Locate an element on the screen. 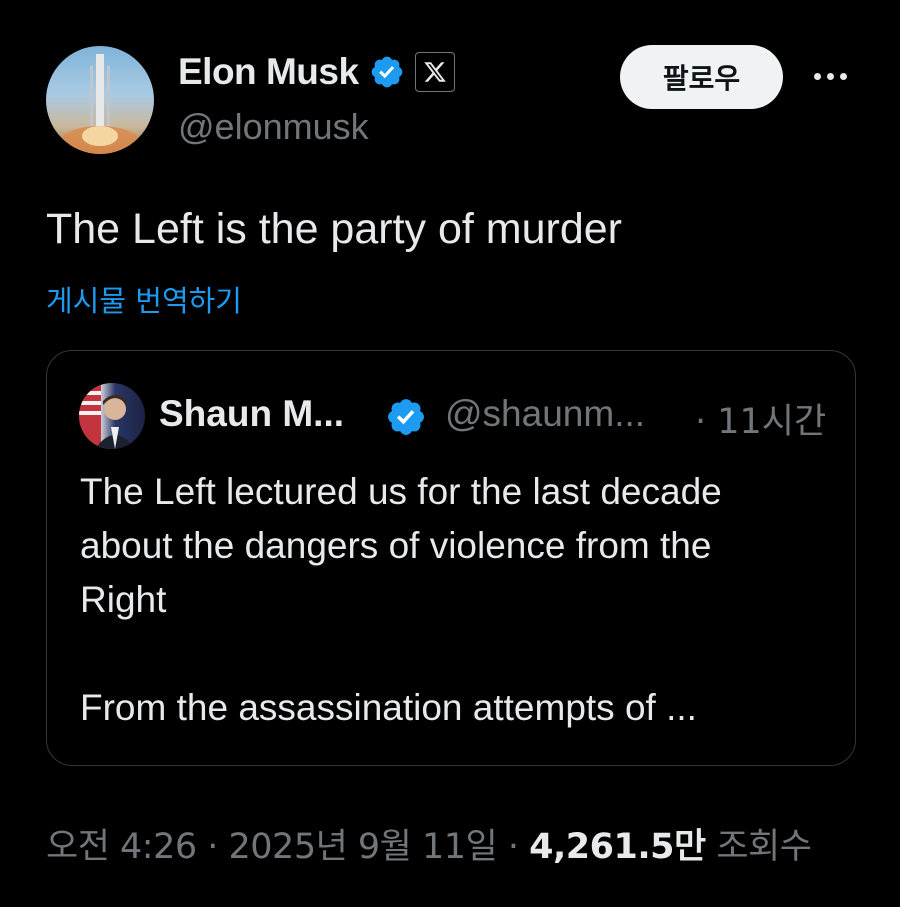  tweet-meta: 오전 4:26 · 2025년 9월 11일 · 4,261.5만 조회수 is located at coordinates (429, 843).